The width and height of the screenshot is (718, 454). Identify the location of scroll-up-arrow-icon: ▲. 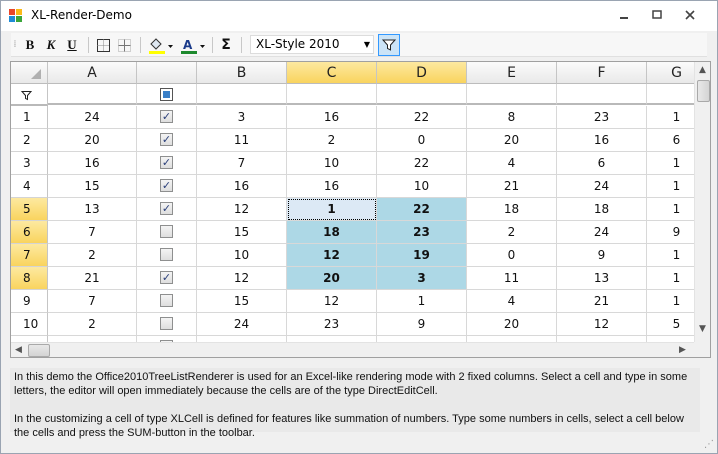
(702, 70).